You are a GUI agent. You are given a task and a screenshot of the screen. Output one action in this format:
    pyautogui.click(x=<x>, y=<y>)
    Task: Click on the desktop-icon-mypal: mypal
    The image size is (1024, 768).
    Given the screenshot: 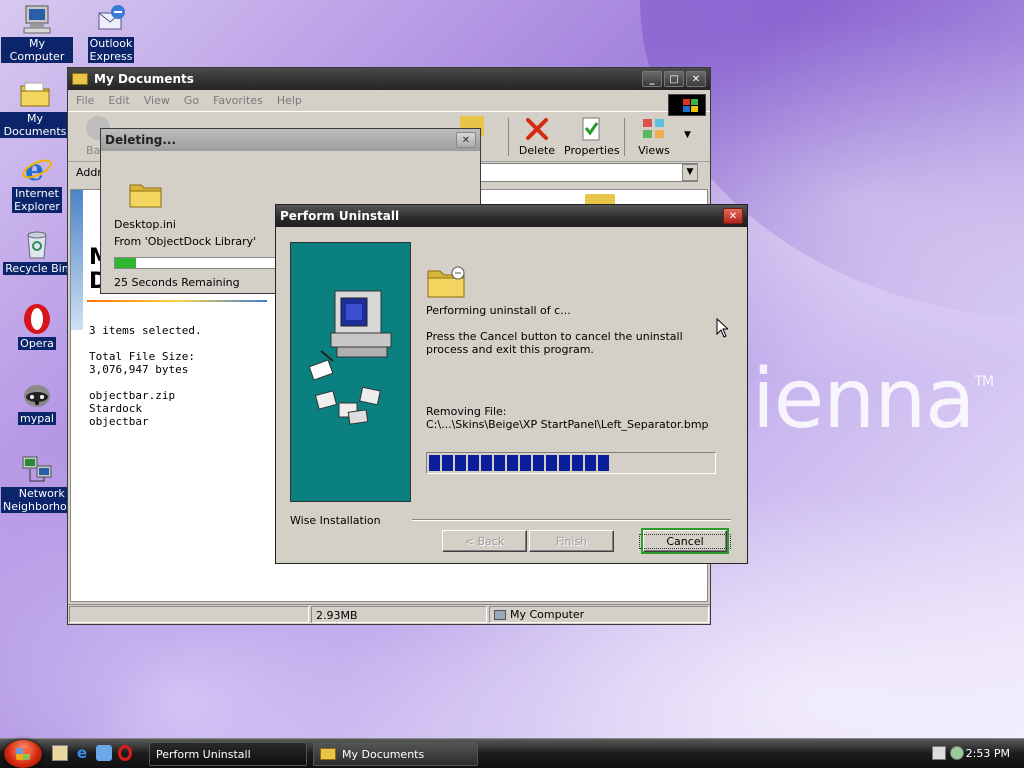 What is the action you would take?
    pyautogui.click(x=37, y=401)
    